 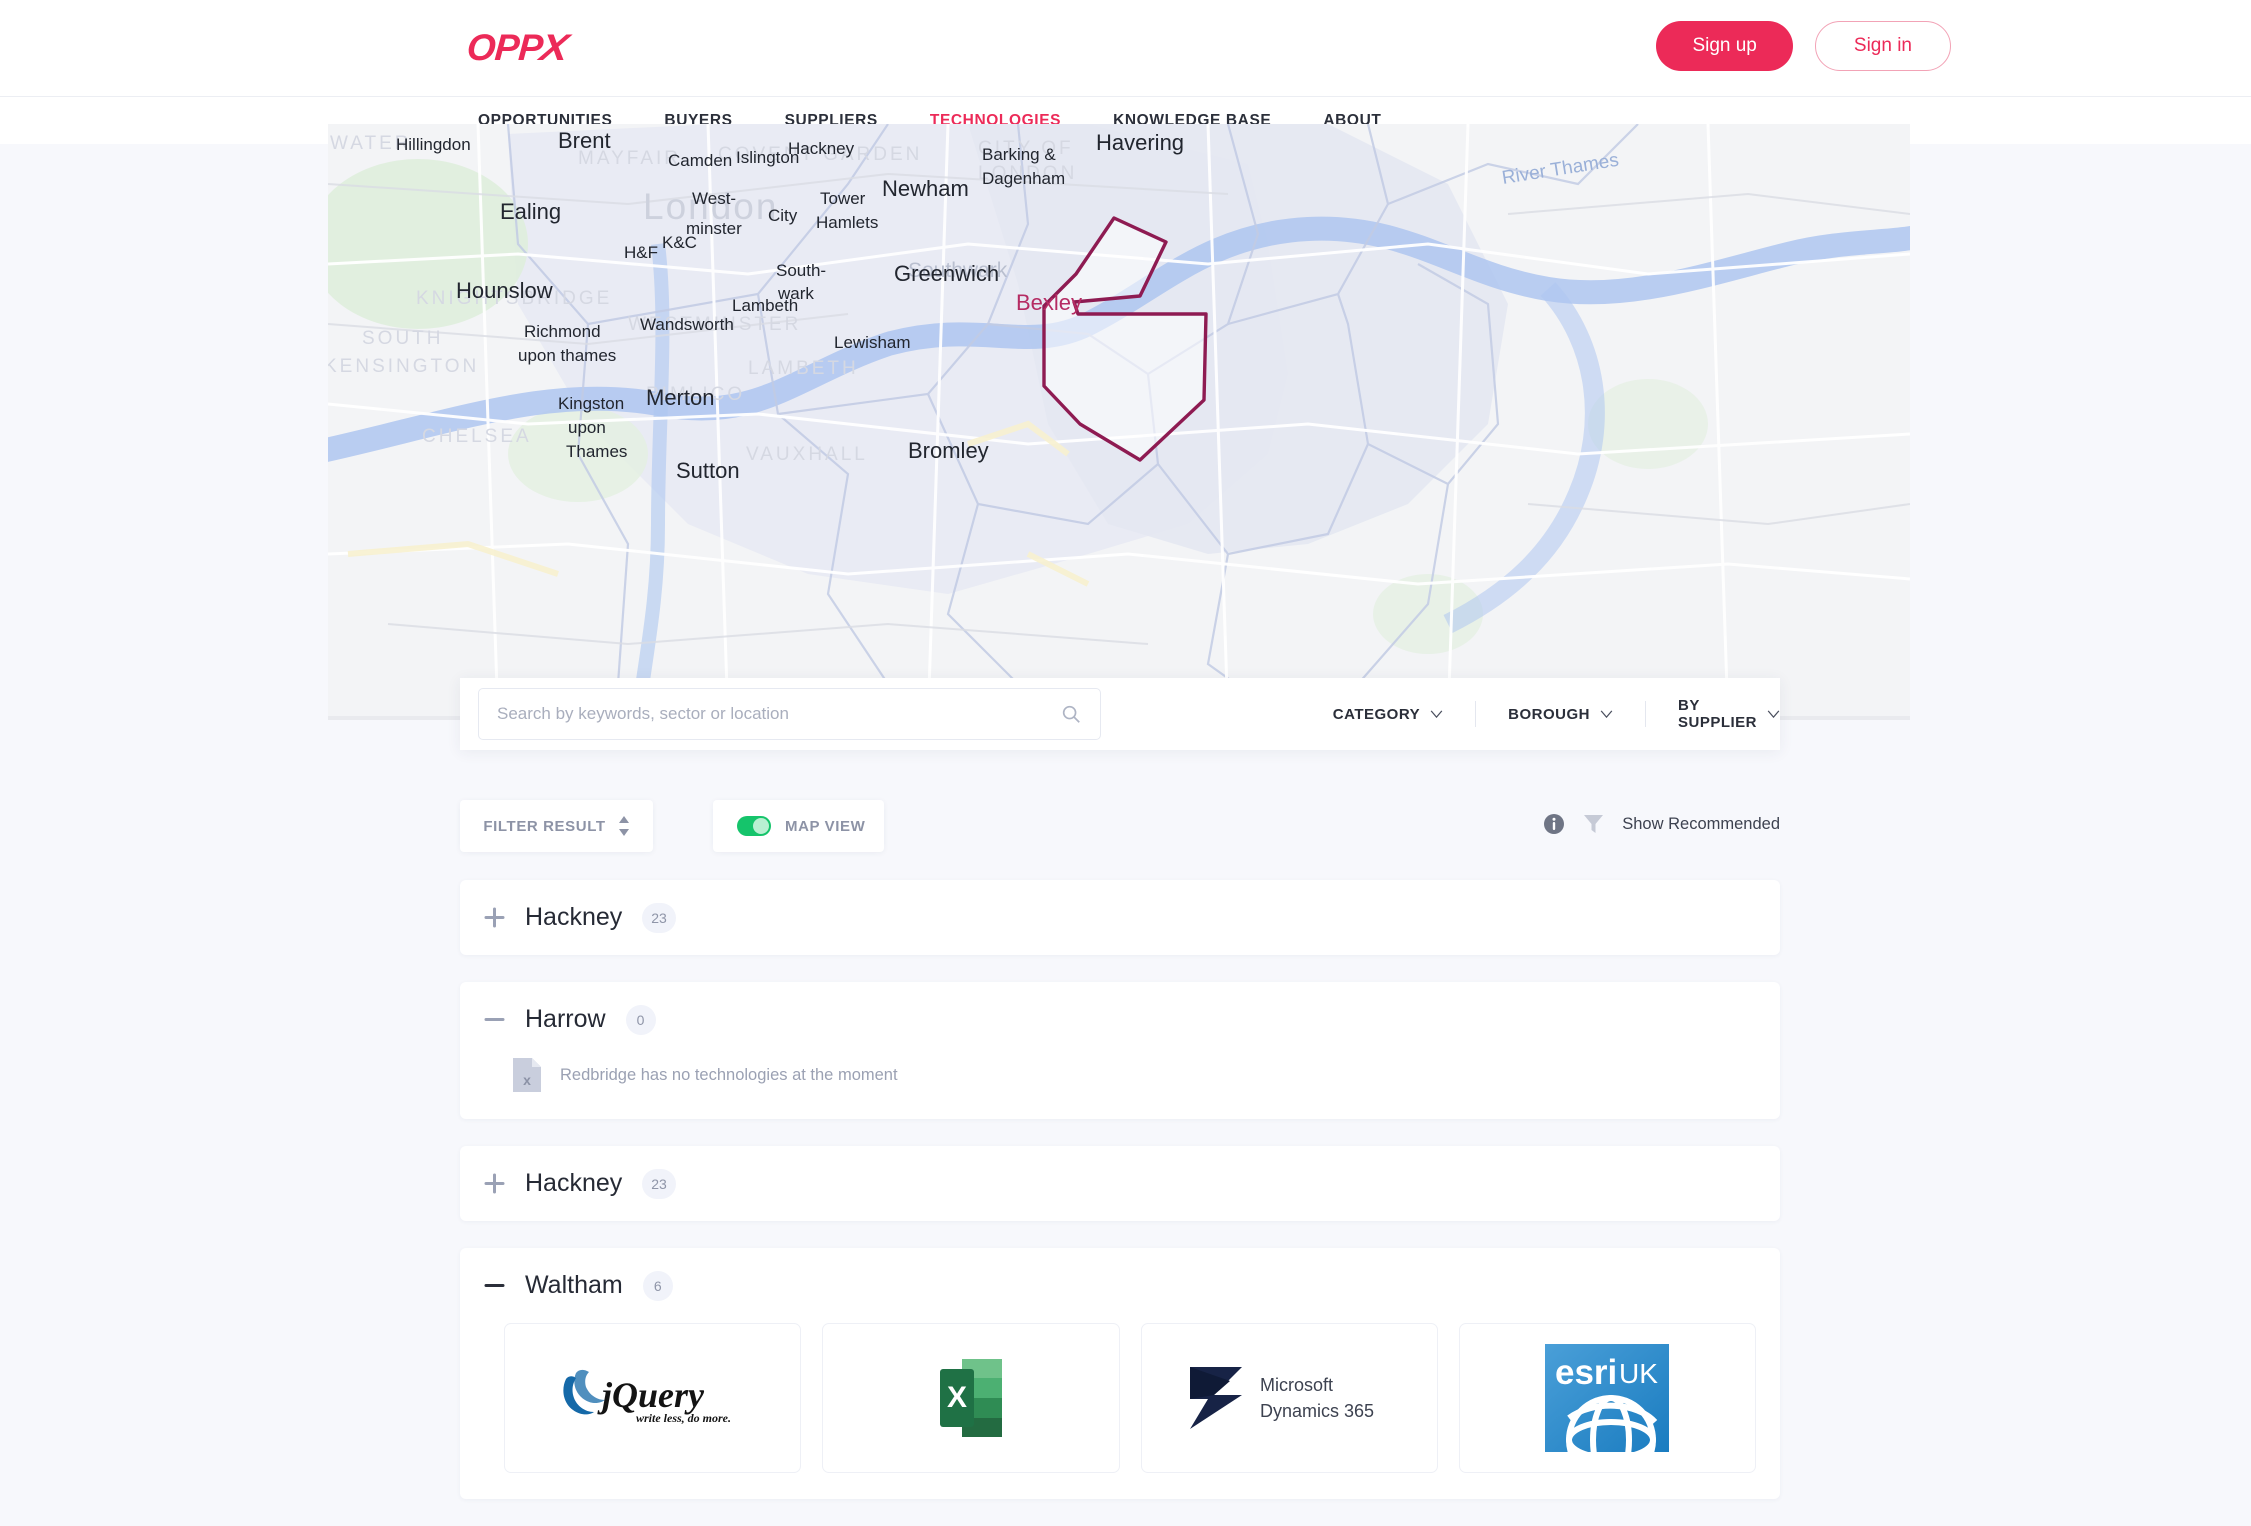 What do you see at coordinates (504, 290) in the screenshot?
I see `svg-text: Hounslow` at bounding box center [504, 290].